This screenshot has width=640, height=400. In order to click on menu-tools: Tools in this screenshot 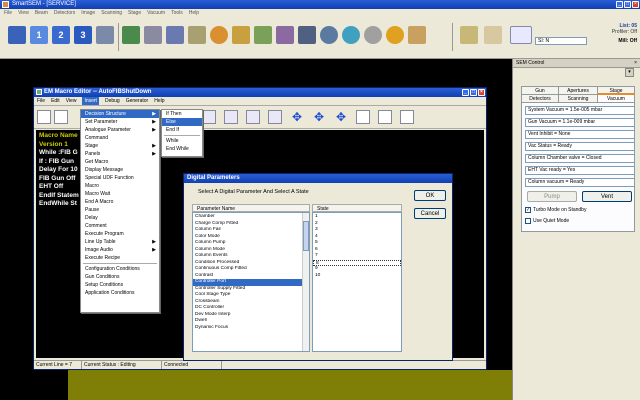, I will do `click(177, 13)`.